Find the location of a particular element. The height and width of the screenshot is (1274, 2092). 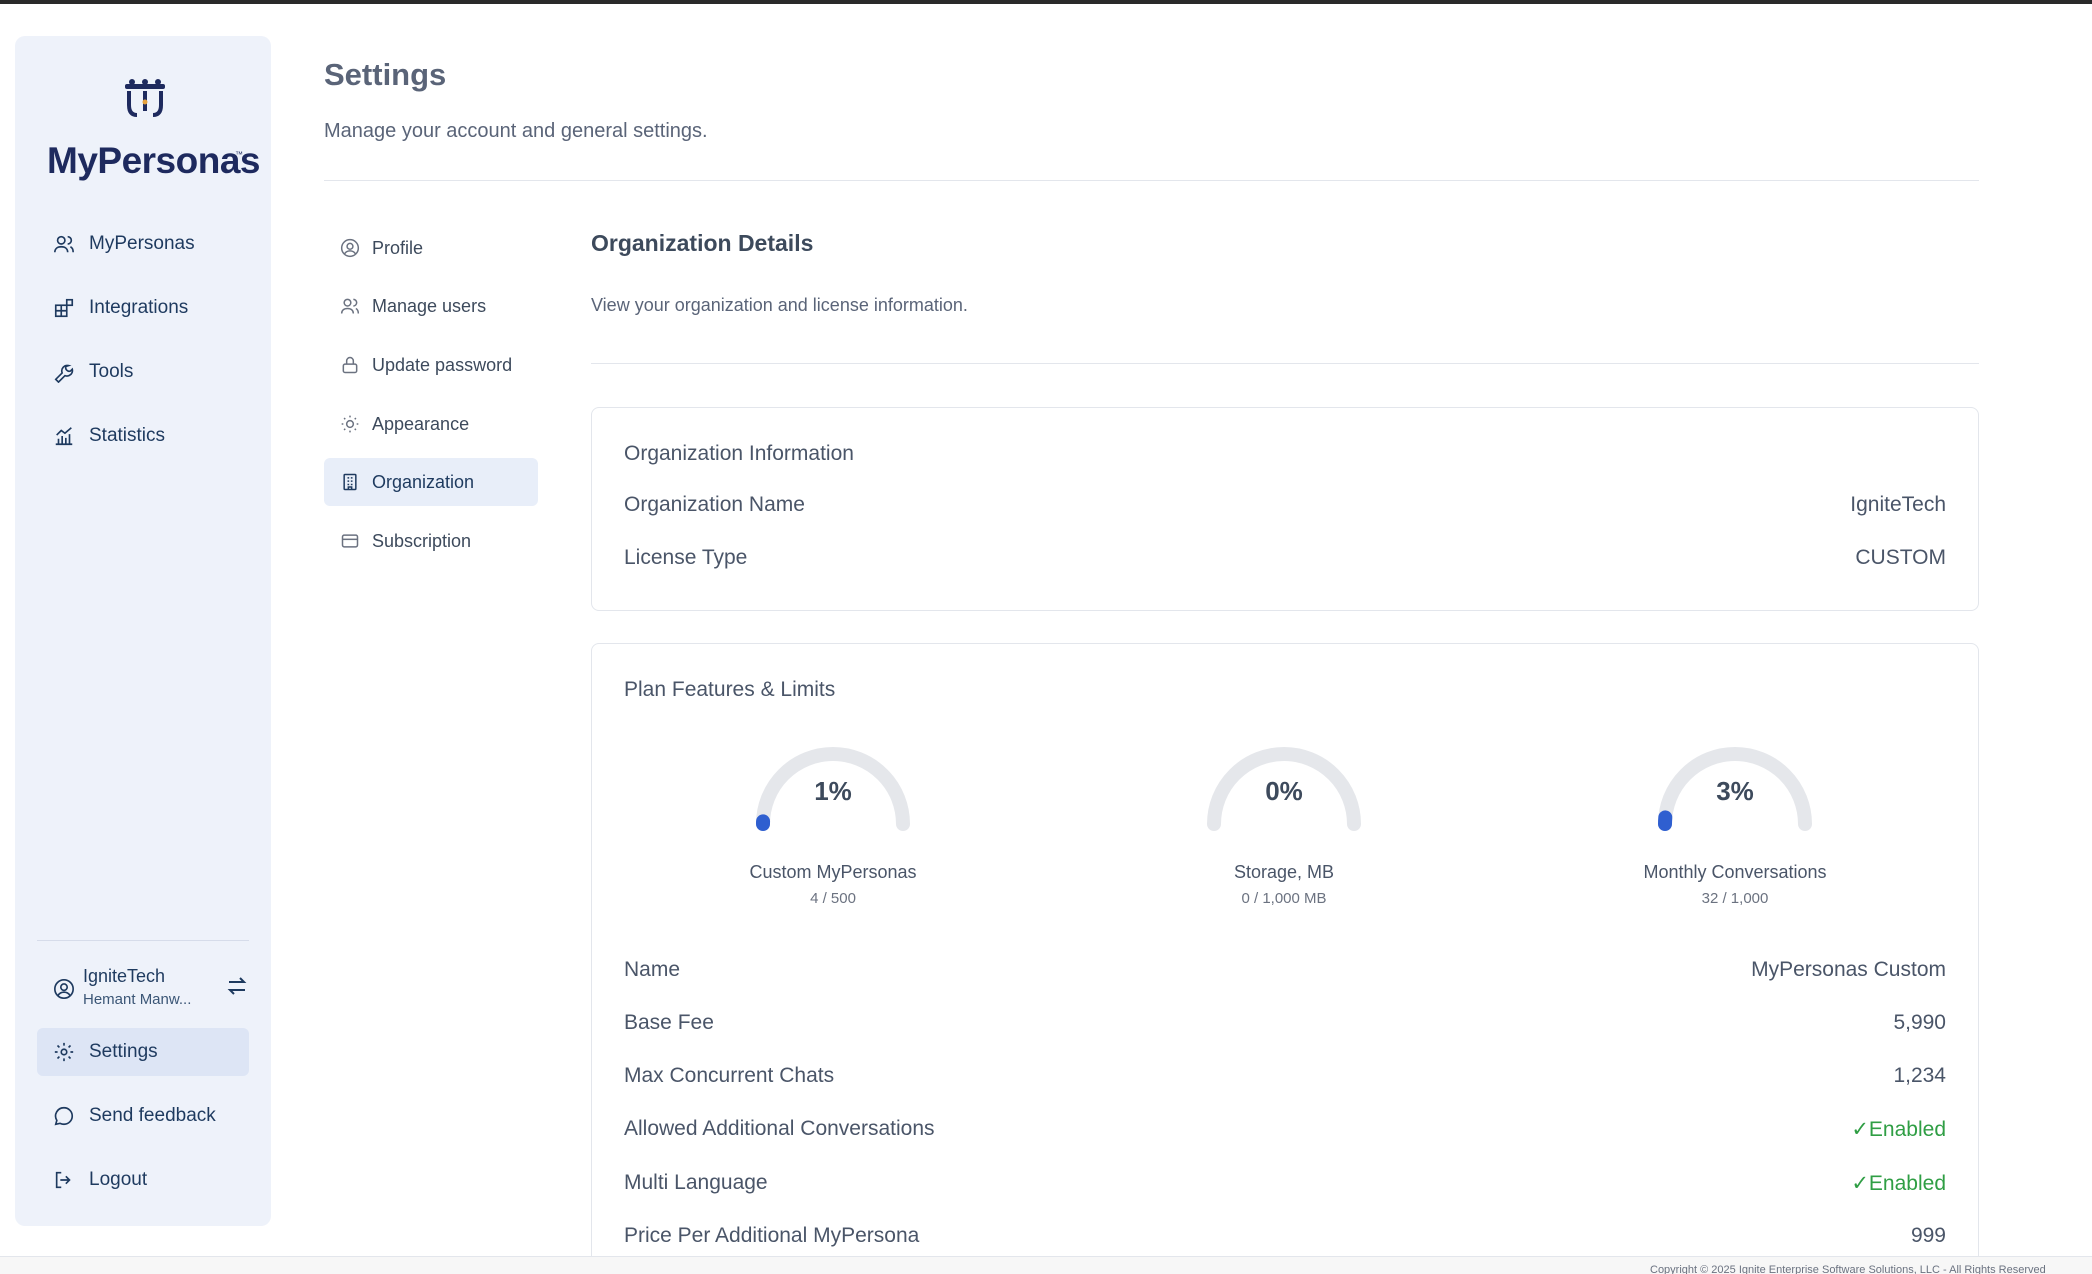

page-title: Settings is located at coordinates (385, 74).